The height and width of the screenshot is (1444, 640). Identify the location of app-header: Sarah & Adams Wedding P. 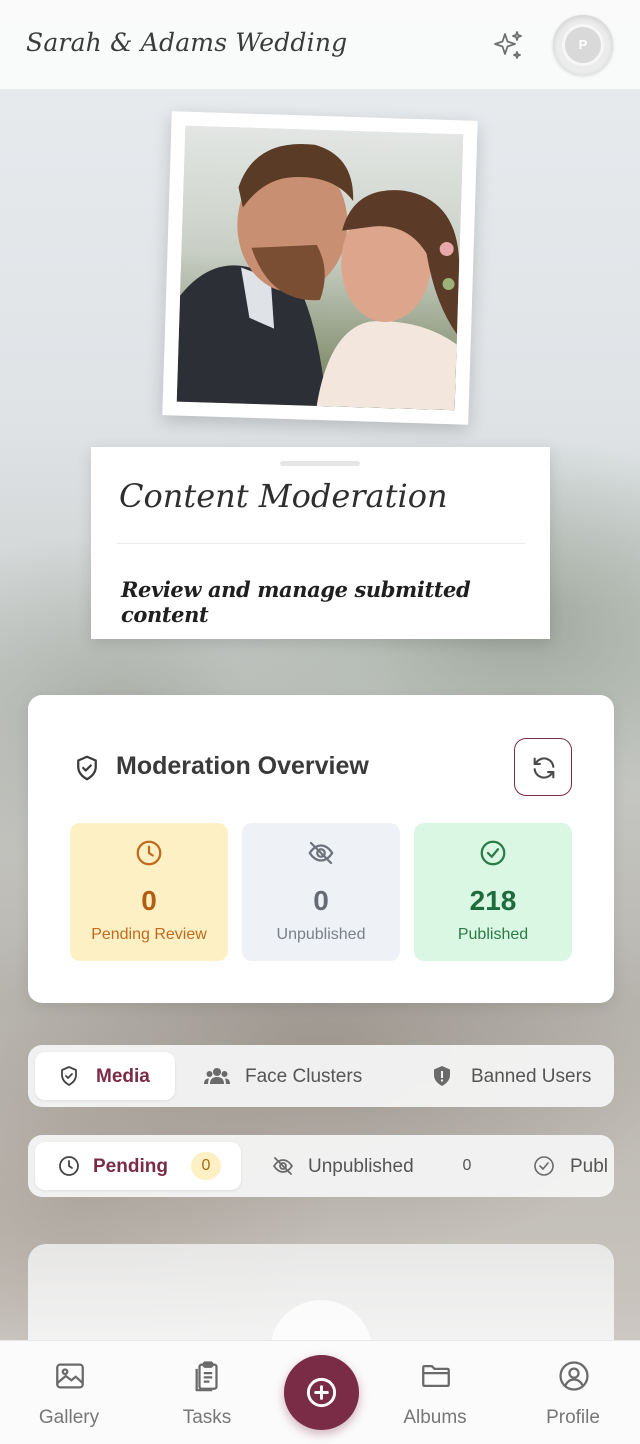
(320, 45).